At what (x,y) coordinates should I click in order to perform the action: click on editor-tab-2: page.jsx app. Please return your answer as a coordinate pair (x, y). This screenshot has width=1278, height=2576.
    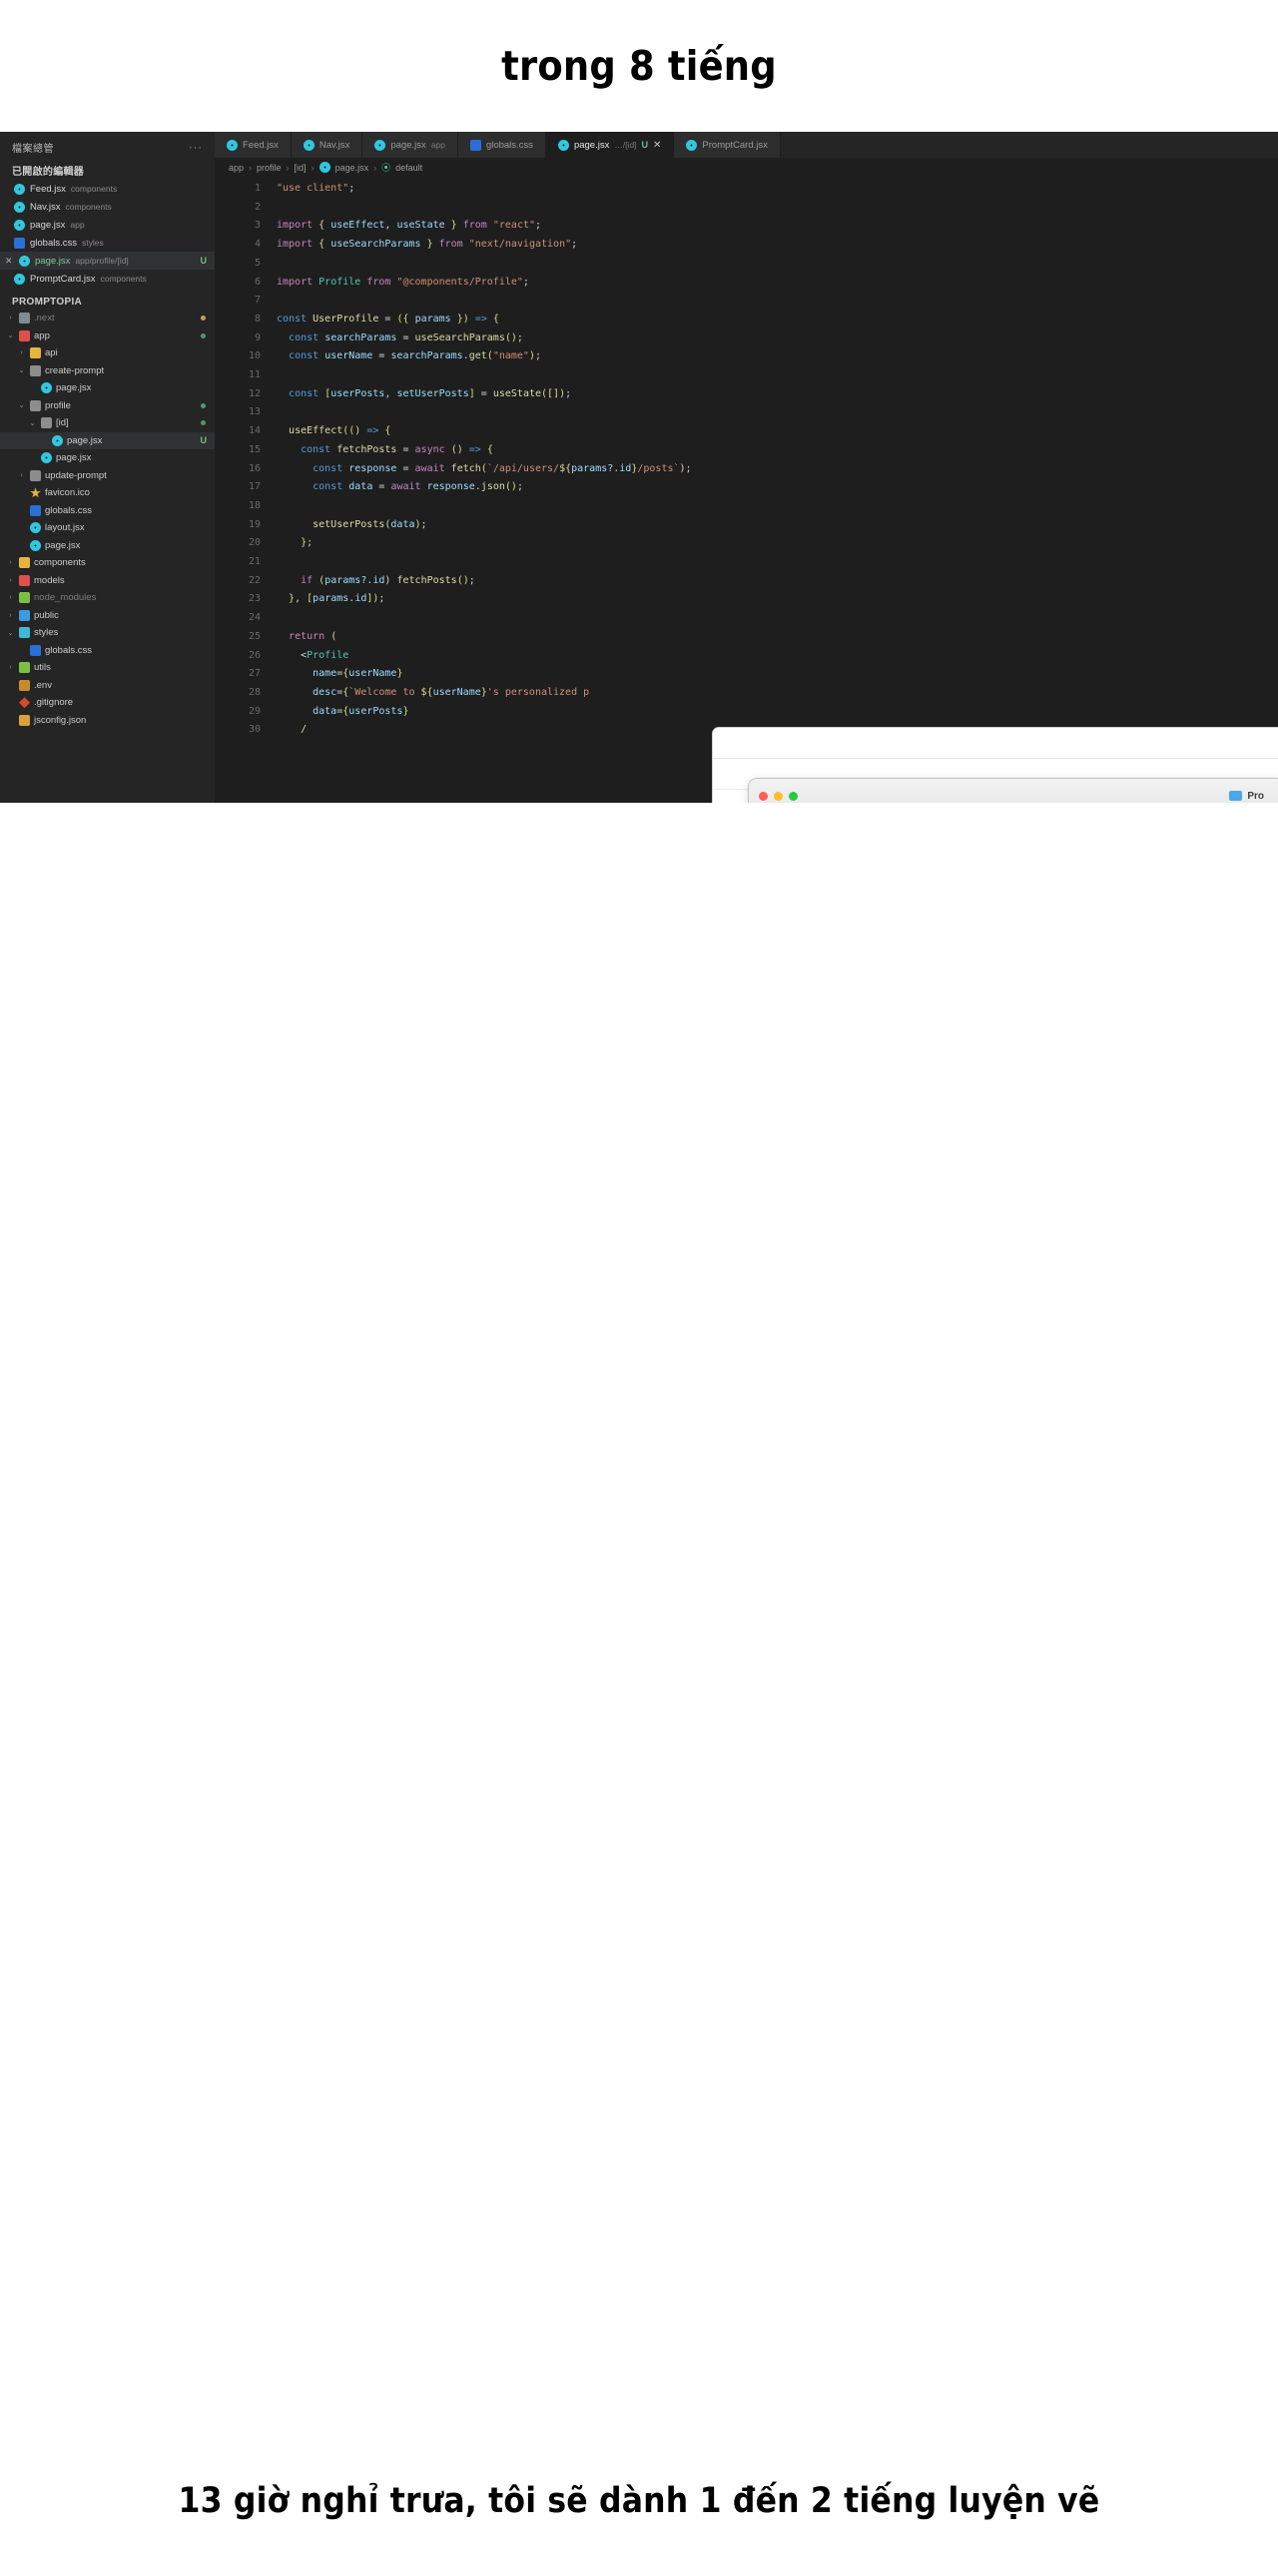
    Looking at the image, I should click on (410, 145).